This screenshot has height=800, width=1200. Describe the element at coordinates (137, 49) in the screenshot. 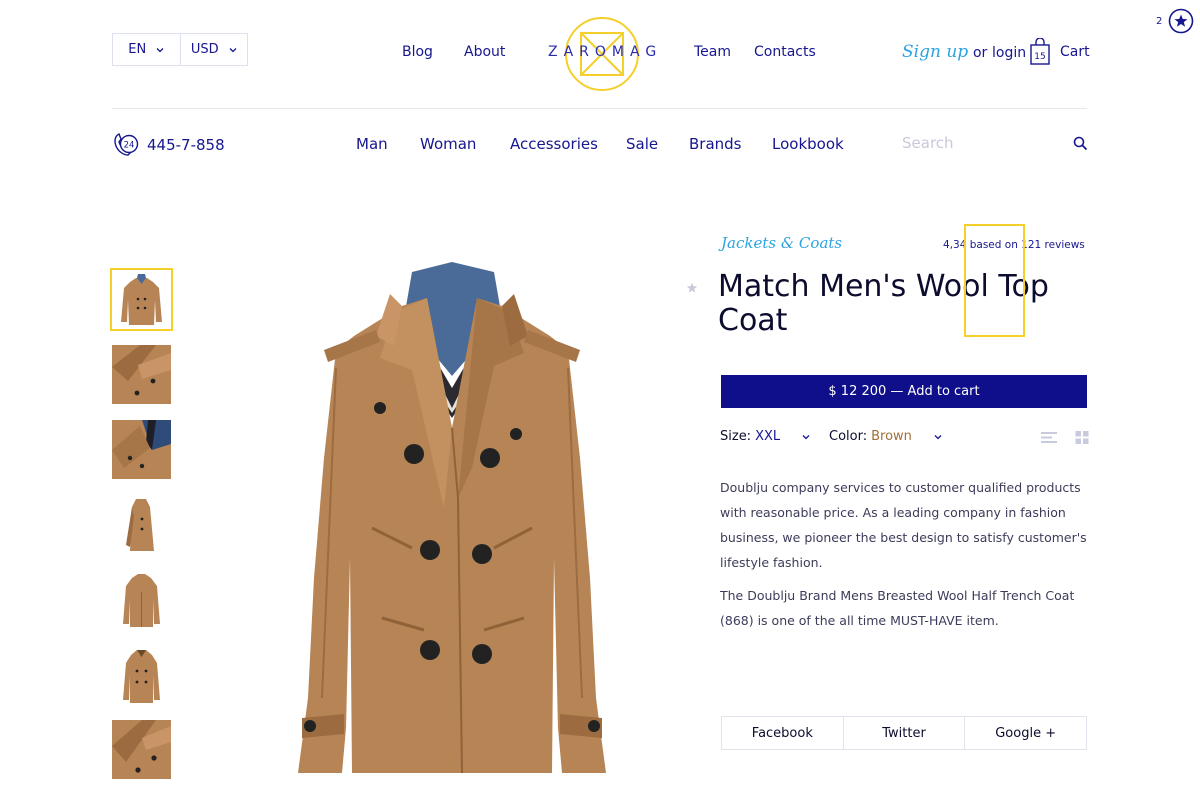

I see `language-value: EN` at that location.